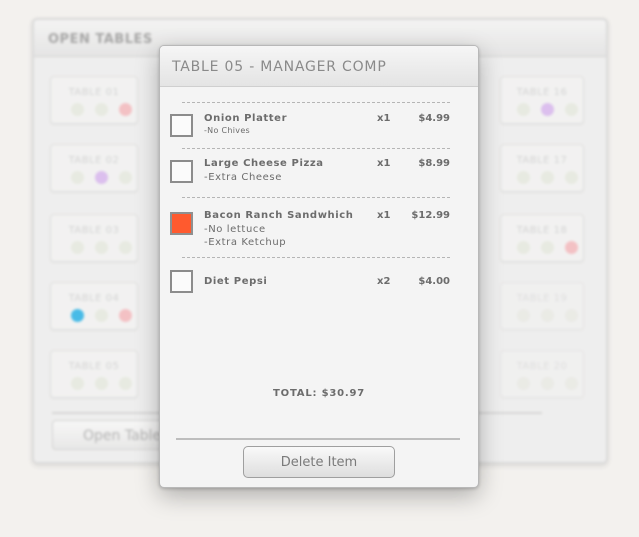 The height and width of the screenshot is (537, 639). What do you see at coordinates (430, 215) in the screenshot?
I see `item-price: $12.99` at bounding box center [430, 215].